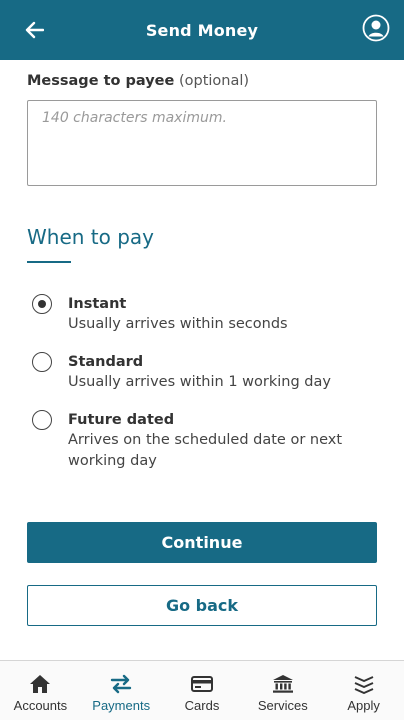  What do you see at coordinates (40, 705) in the screenshot?
I see `tab-label: Accounts` at bounding box center [40, 705].